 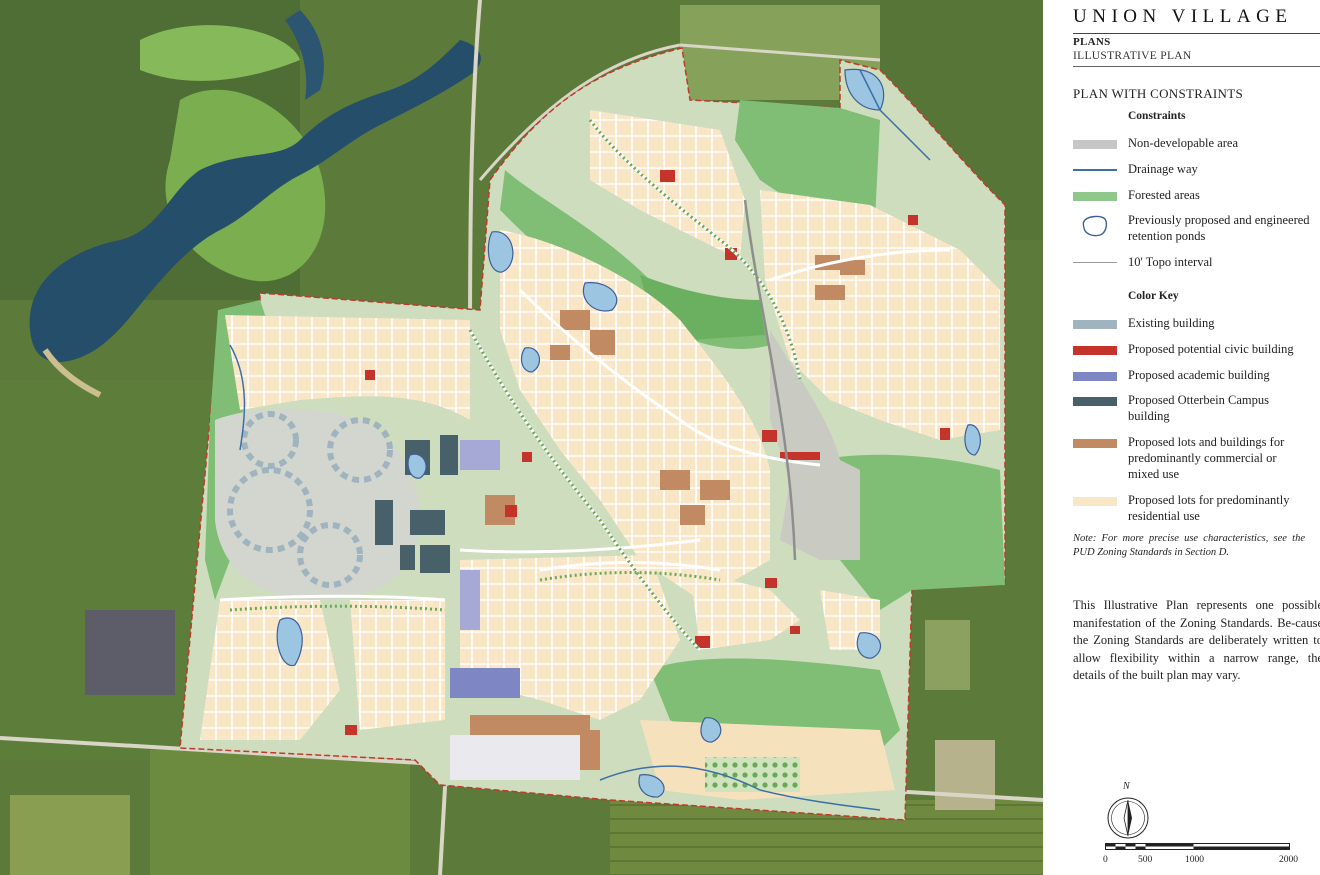 I want to click on pond-icon, so click(x=1095, y=226).